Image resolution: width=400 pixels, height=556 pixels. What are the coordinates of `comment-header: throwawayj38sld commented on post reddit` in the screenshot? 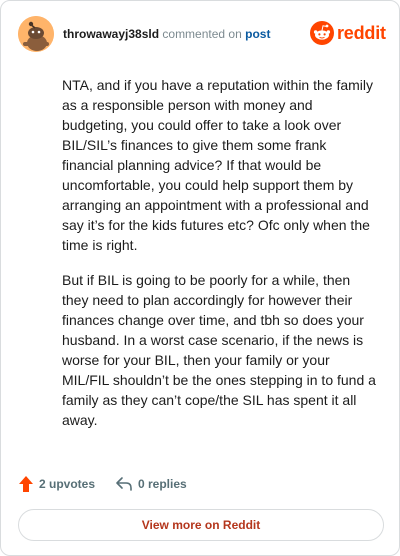 It's located at (202, 34).